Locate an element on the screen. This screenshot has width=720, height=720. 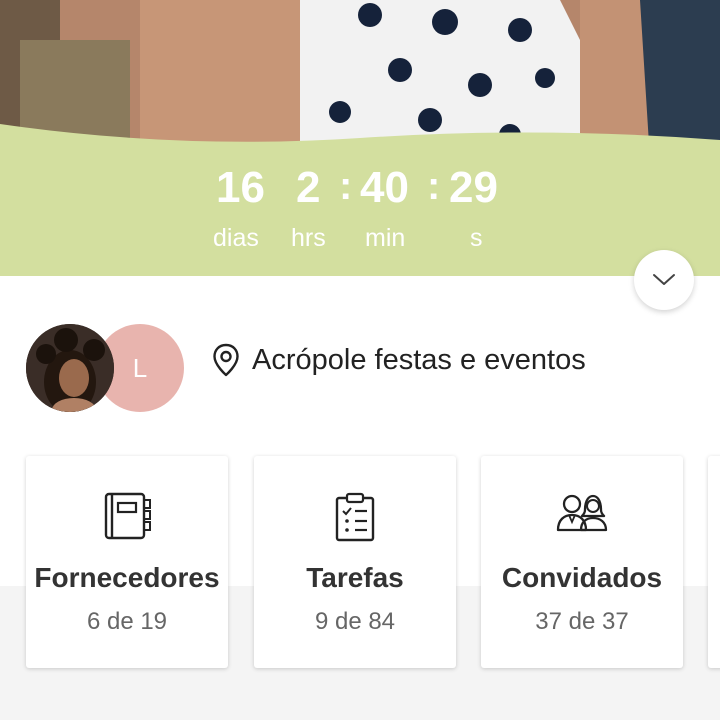
card-count: 6 de 19 is located at coordinates (127, 621).